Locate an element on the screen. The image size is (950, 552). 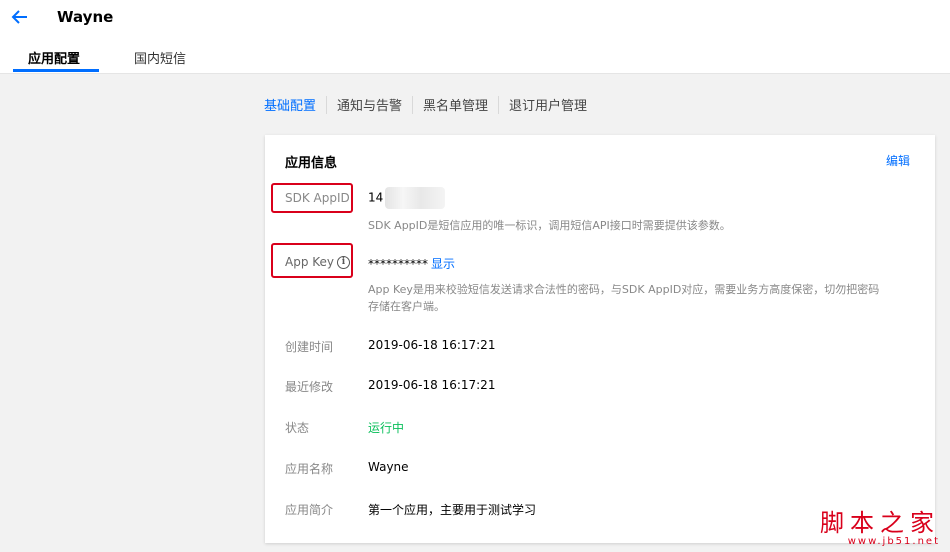
app-key-masked: ********** is located at coordinates (398, 264).